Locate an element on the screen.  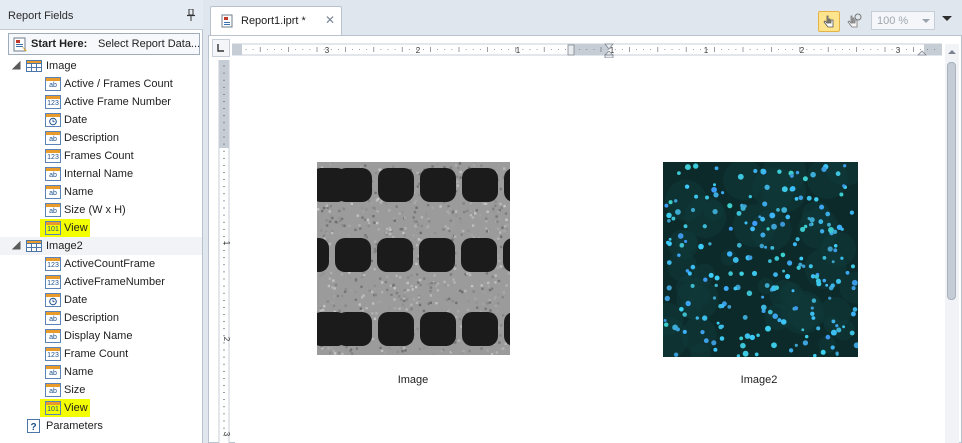
field-label: View is located at coordinates (76, 228).